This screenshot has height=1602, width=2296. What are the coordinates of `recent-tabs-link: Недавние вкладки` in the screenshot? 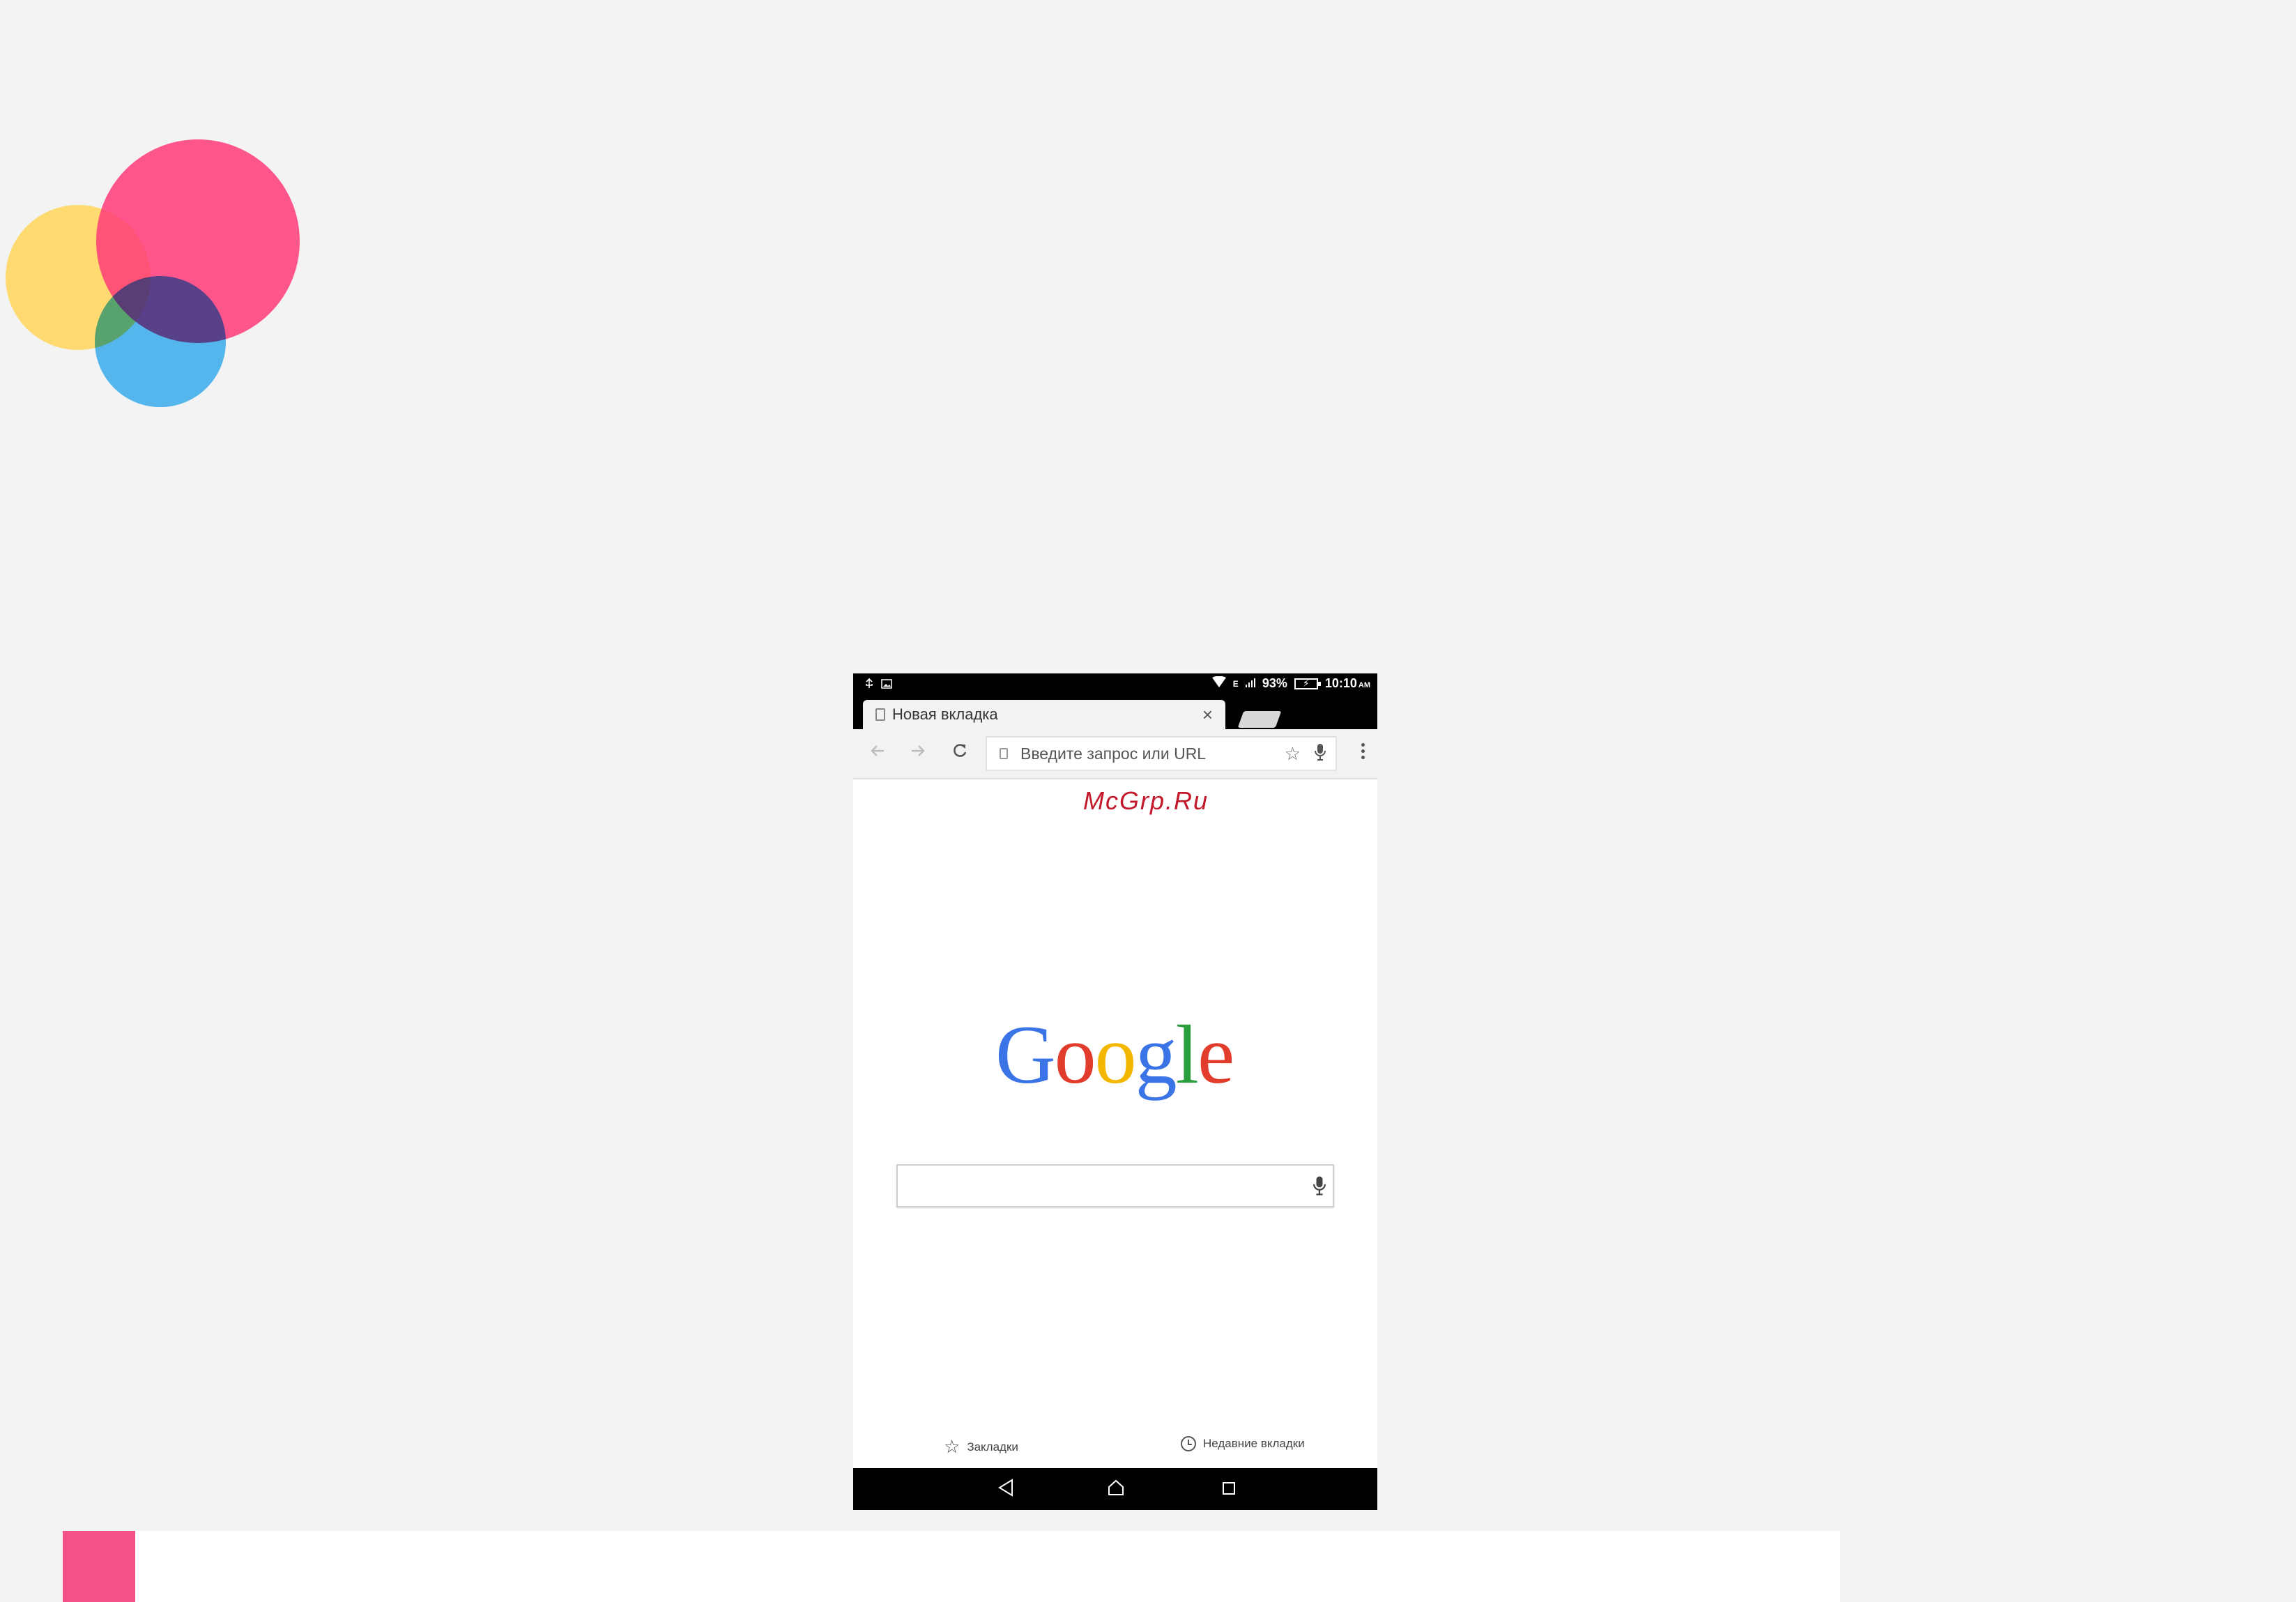 It's located at (1243, 1443).